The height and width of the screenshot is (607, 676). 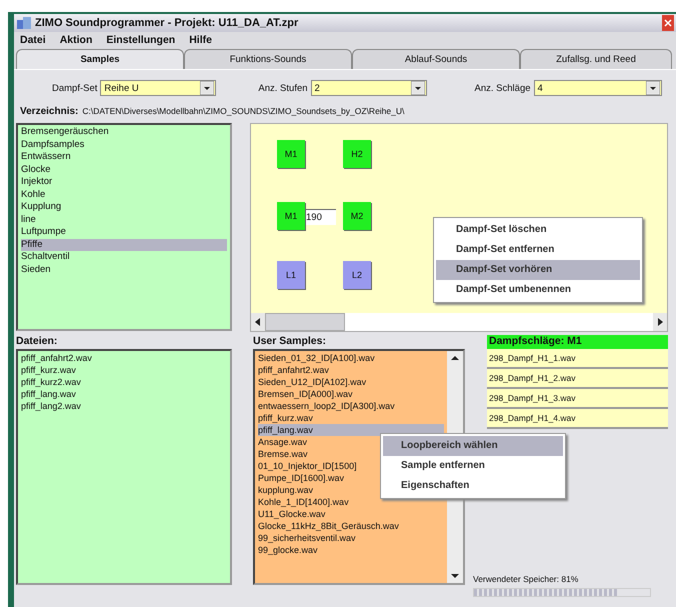 What do you see at coordinates (668, 23) in the screenshot?
I see `close-icon` at bounding box center [668, 23].